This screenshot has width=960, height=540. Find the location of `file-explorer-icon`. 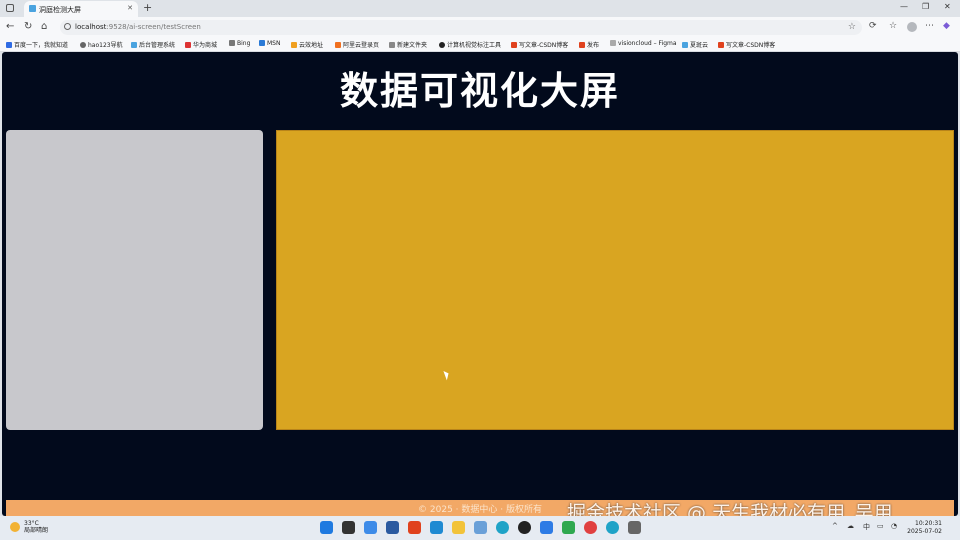

file-explorer-icon is located at coordinates (458, 527).